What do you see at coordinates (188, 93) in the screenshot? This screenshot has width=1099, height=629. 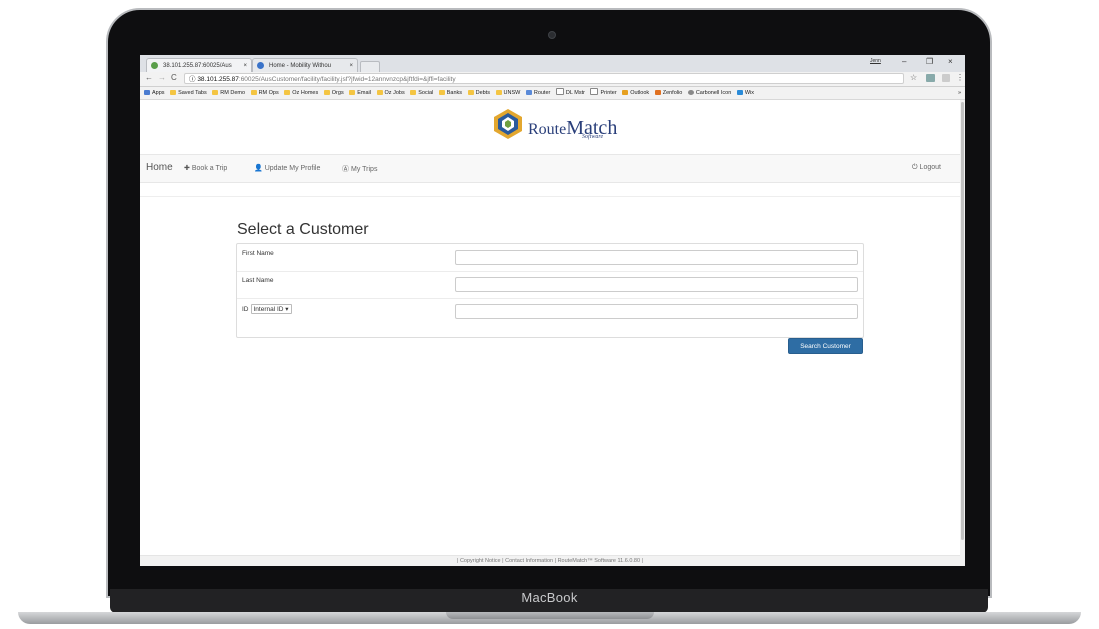 I see `bookmark-item: Saved Tabs` at bounding box center [188, 93].